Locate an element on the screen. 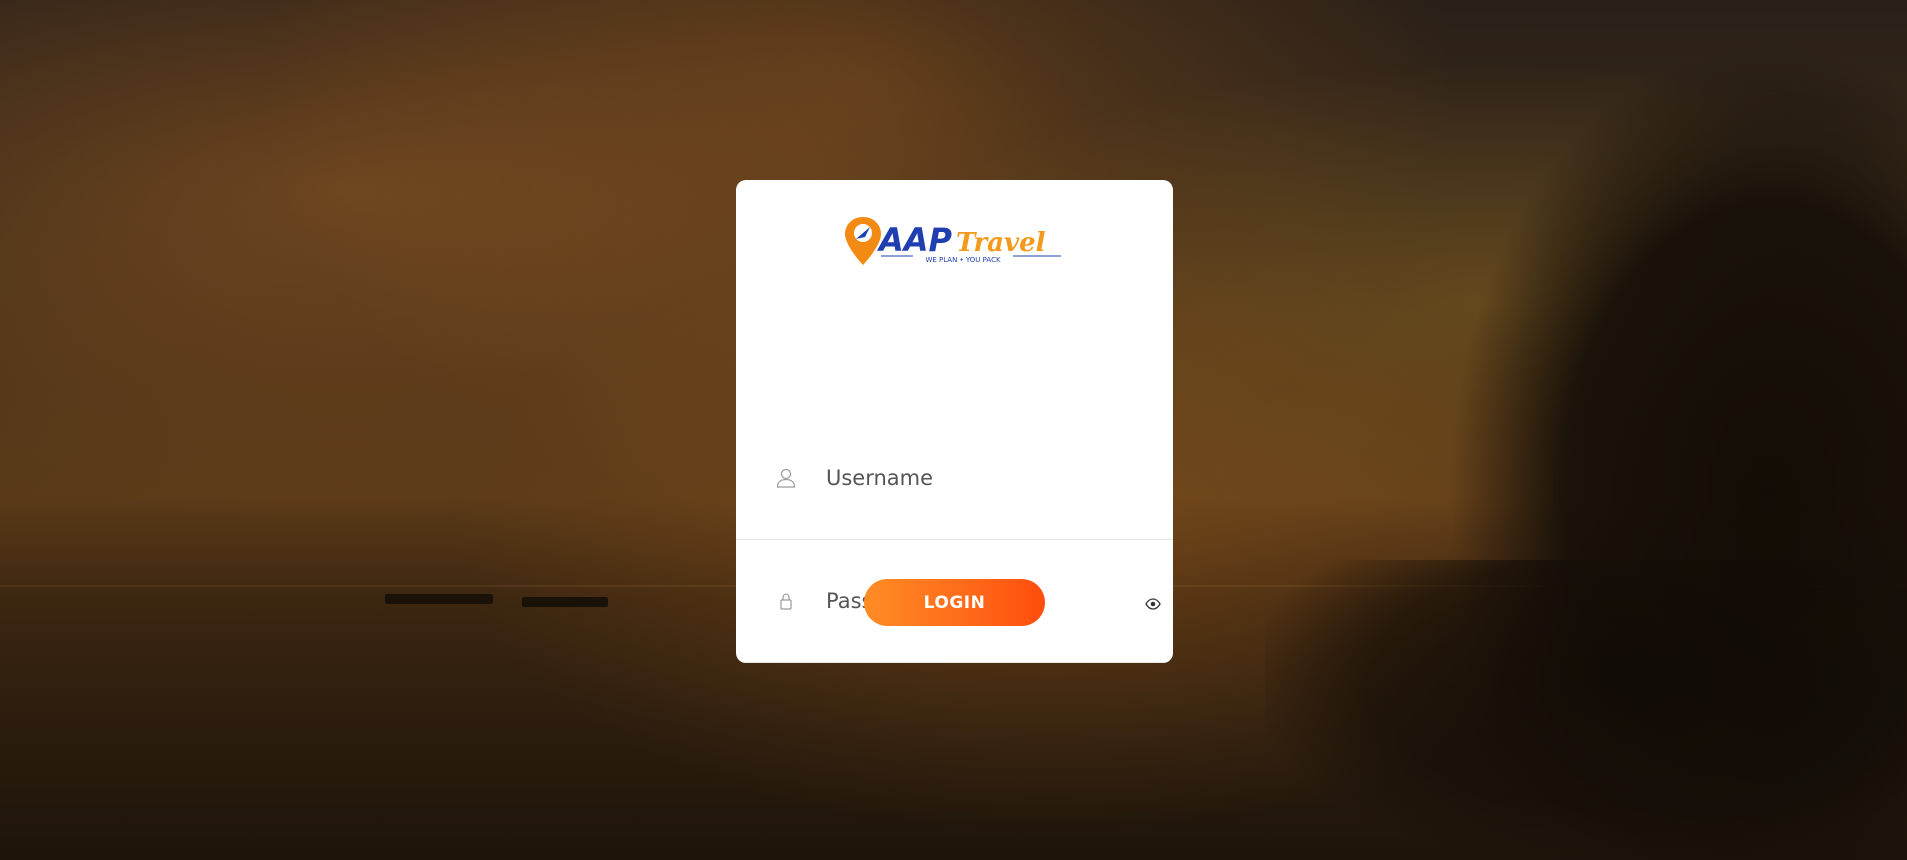 The image size is (1907, 860). logo-travel-text: Travel is located at coordinates (1001, 243).